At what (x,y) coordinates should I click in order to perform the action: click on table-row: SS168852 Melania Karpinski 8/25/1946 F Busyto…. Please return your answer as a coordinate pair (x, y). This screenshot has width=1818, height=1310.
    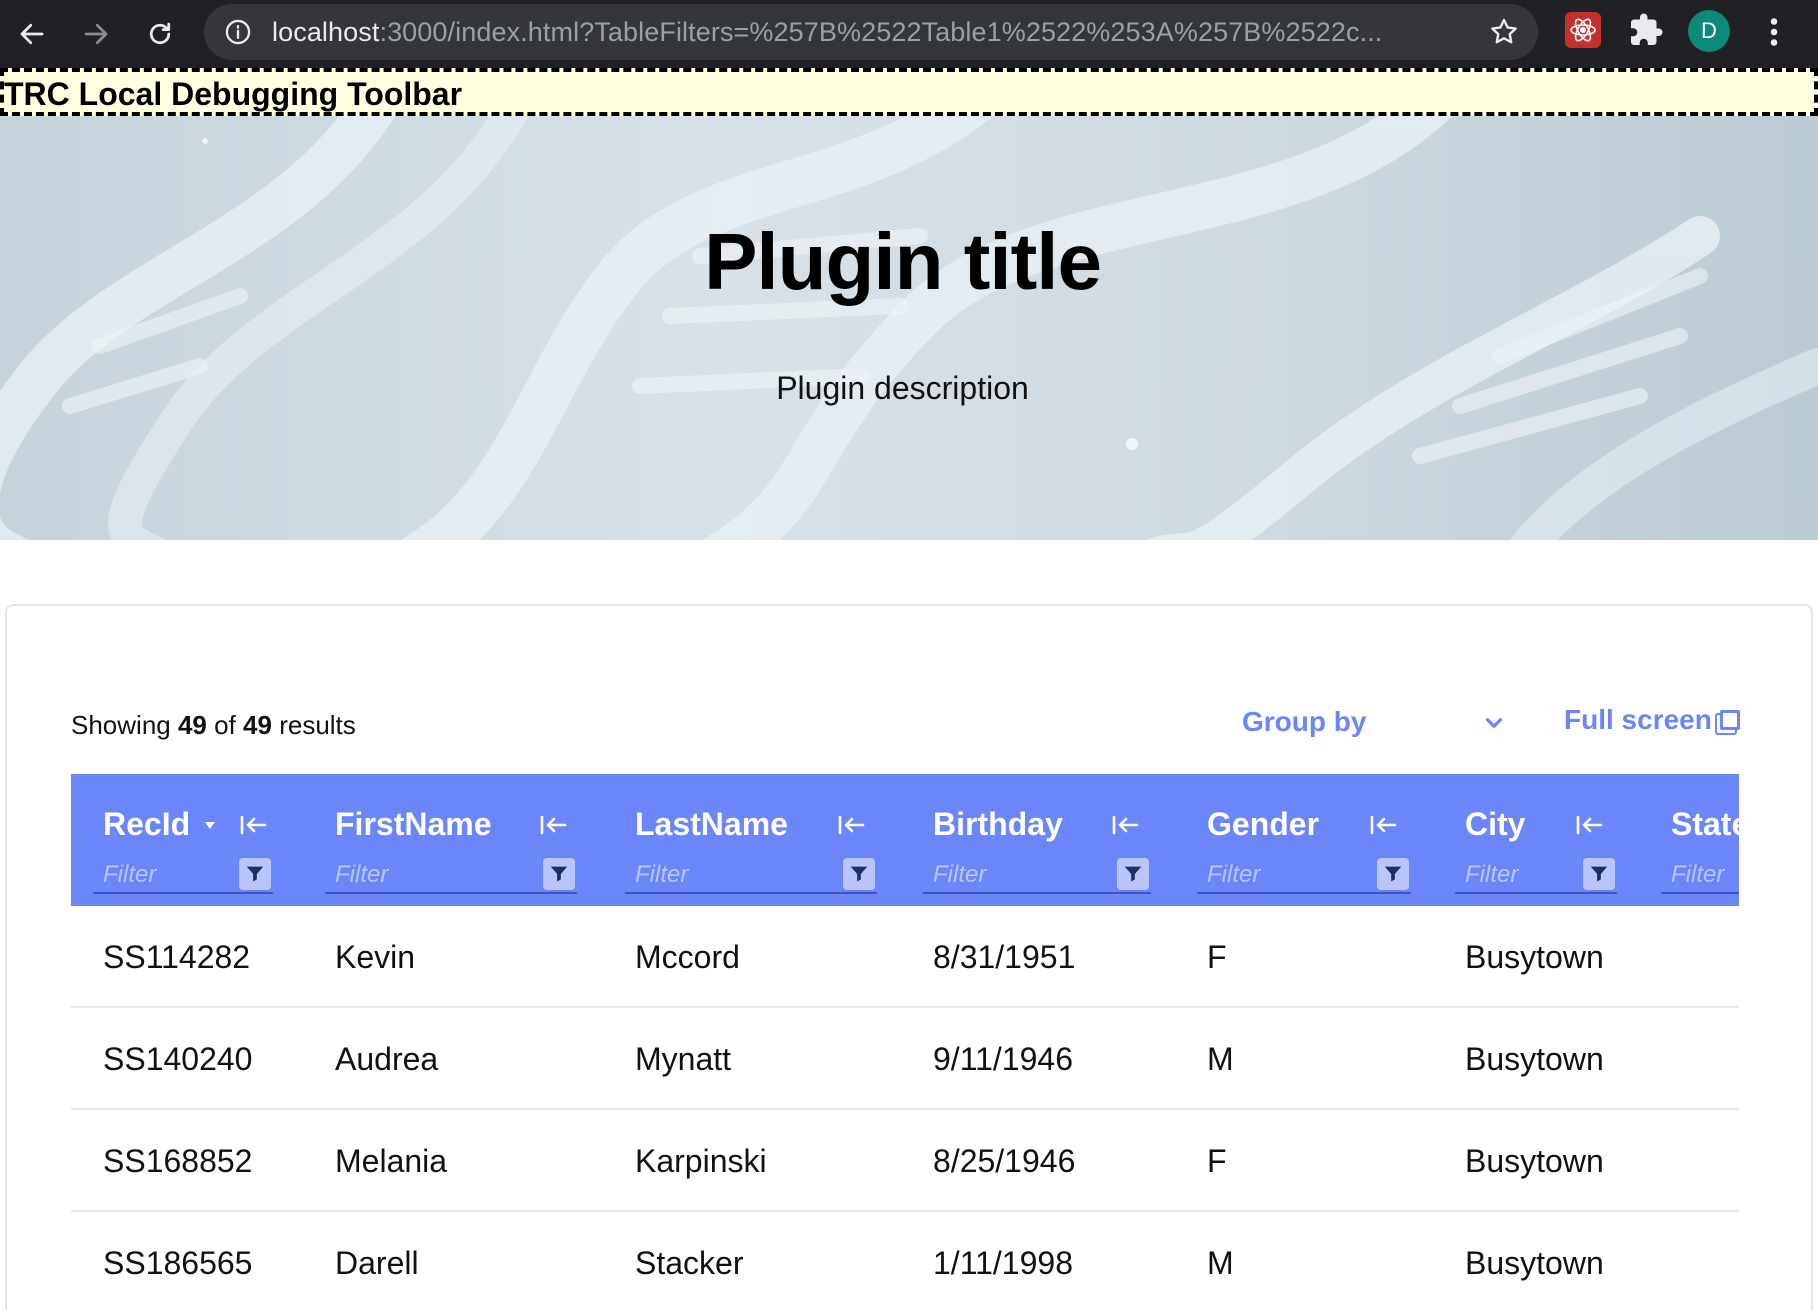
    Looking at the image, I should click on (905, 1161).